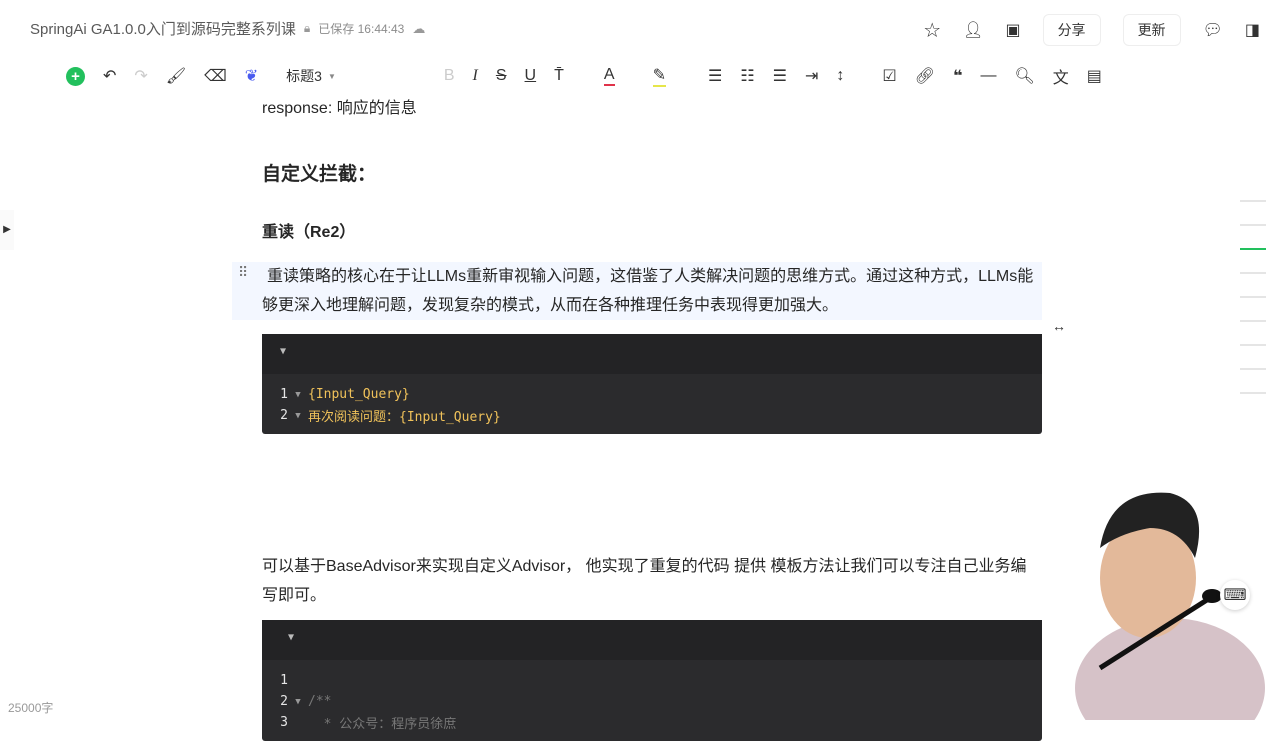 The height and width of the screenshot is (741, 1280). I want to click on code-block: ▼ 1 ▼ {Input_Query} 2 ▼ 再次阅读问题：{Input_Query}, so click(652, 384).